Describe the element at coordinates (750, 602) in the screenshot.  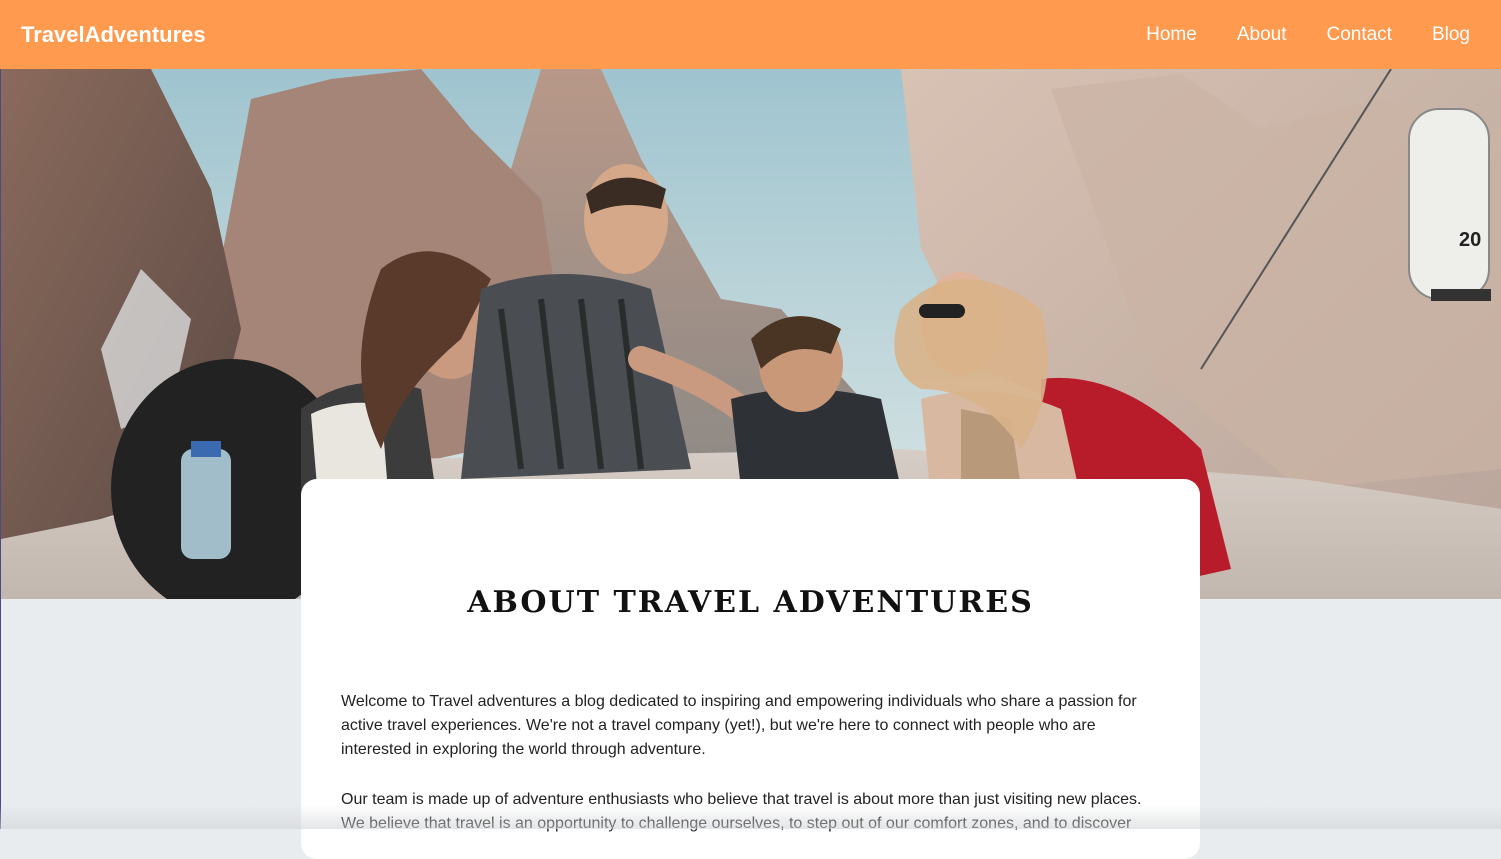
I see `about-title: ABOUT TRAVEL ADVENTURES` at that location.